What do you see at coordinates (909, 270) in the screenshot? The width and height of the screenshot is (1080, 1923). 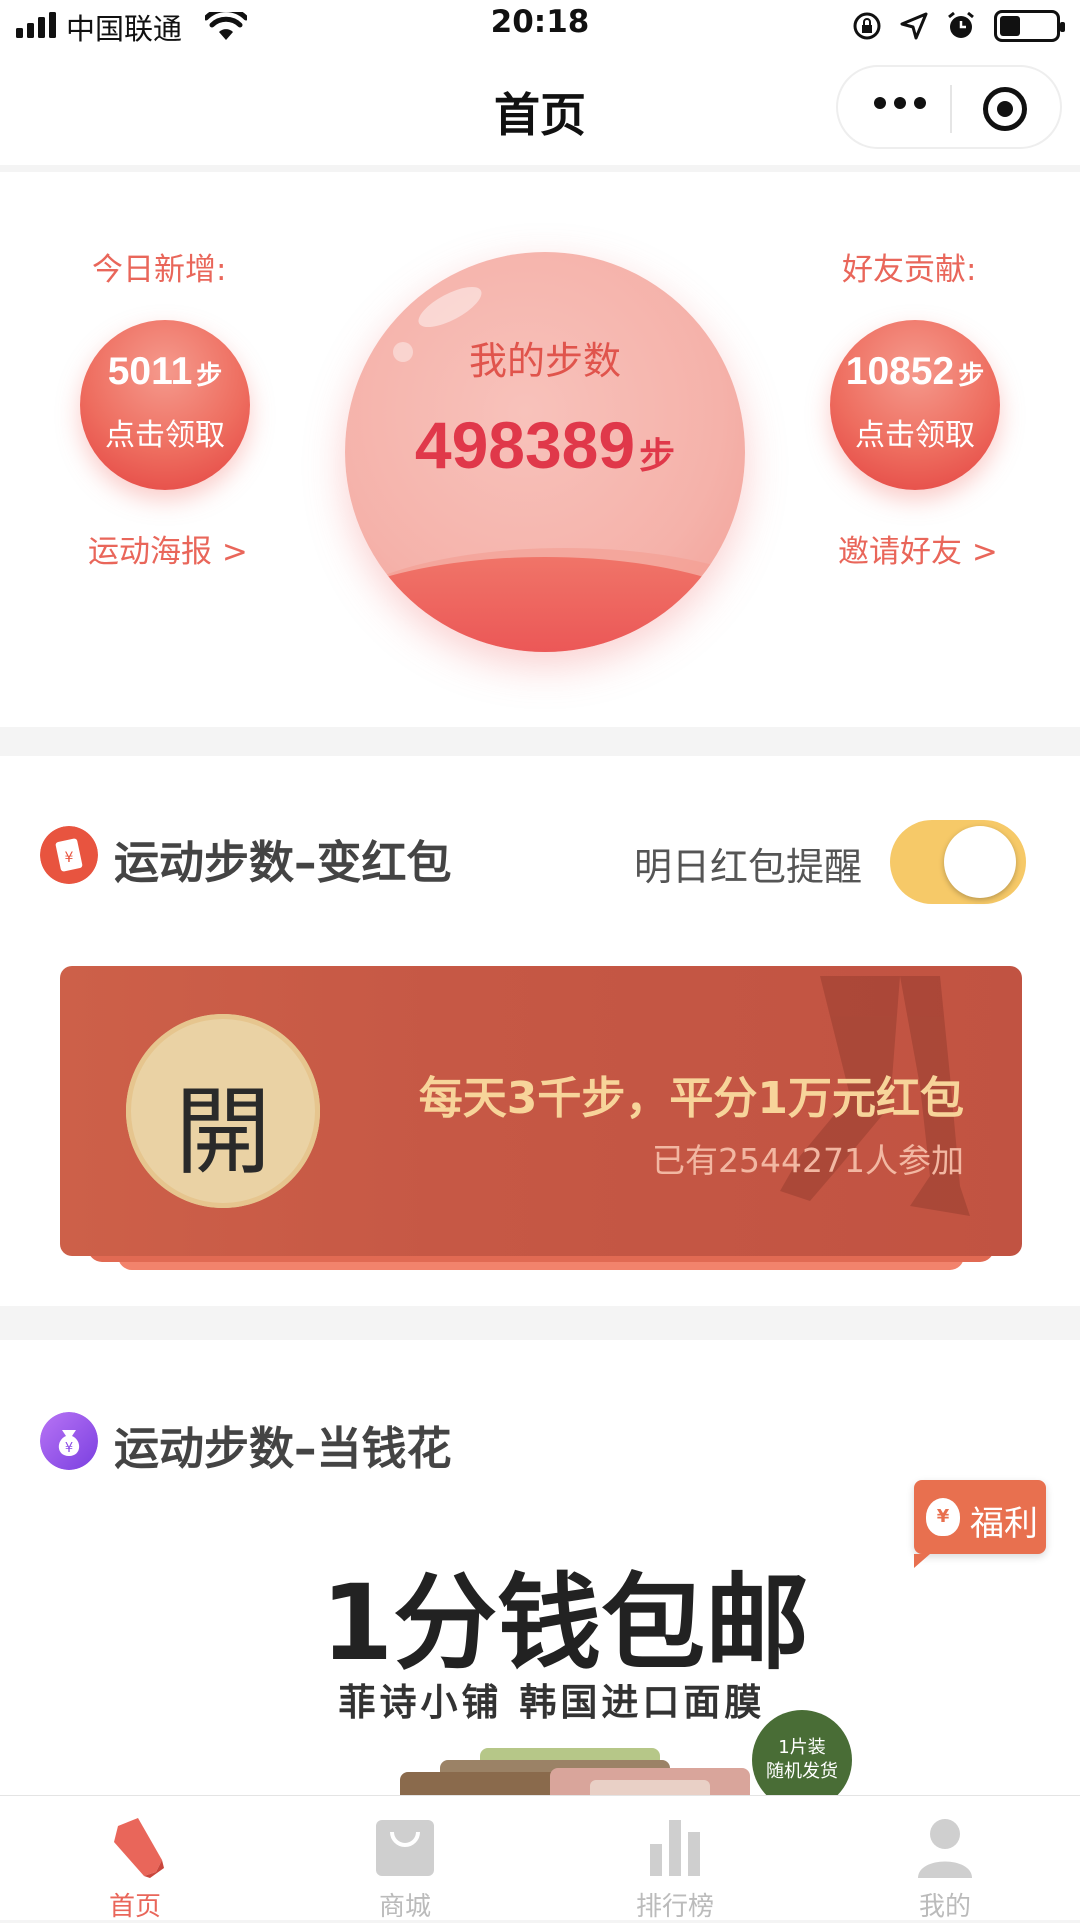 I see `friend-contribution-label: 好友贡献:` at bounding box center [909, 270].